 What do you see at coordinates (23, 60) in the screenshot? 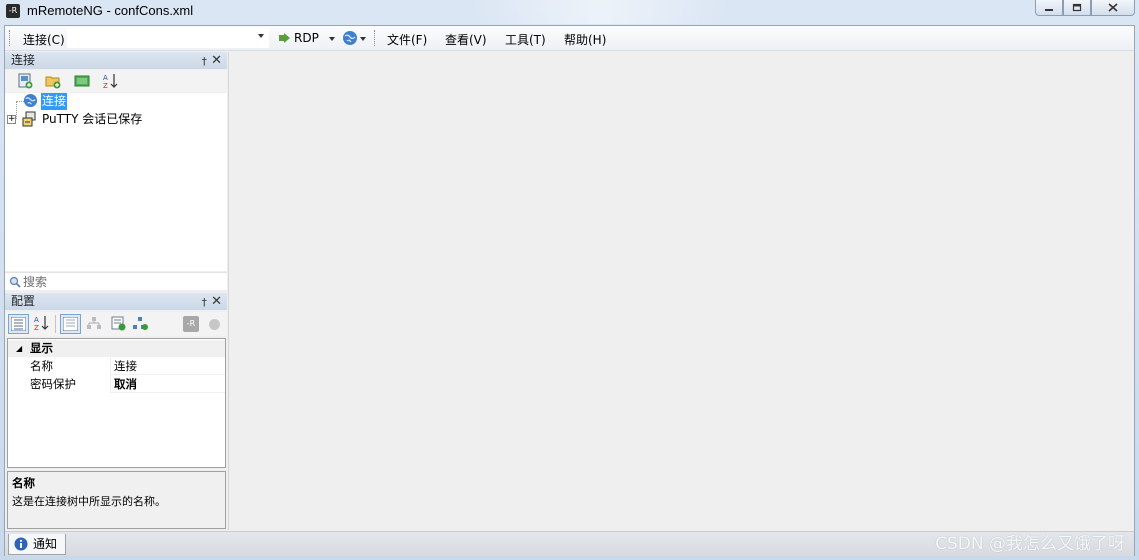
I see `connections-panel-title: 连接` at bounding box center [23, 60].